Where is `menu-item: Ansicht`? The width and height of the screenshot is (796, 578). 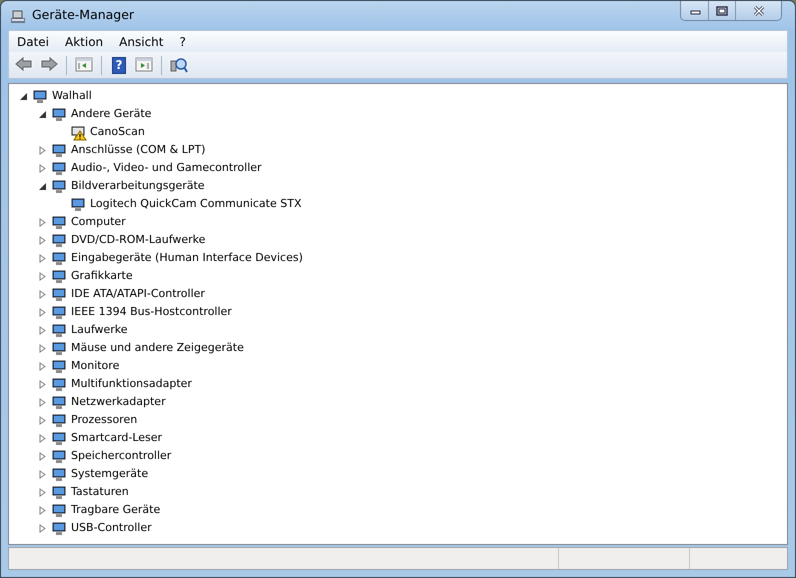
menu-item: Ansicht is located at coordinates (141, 41).